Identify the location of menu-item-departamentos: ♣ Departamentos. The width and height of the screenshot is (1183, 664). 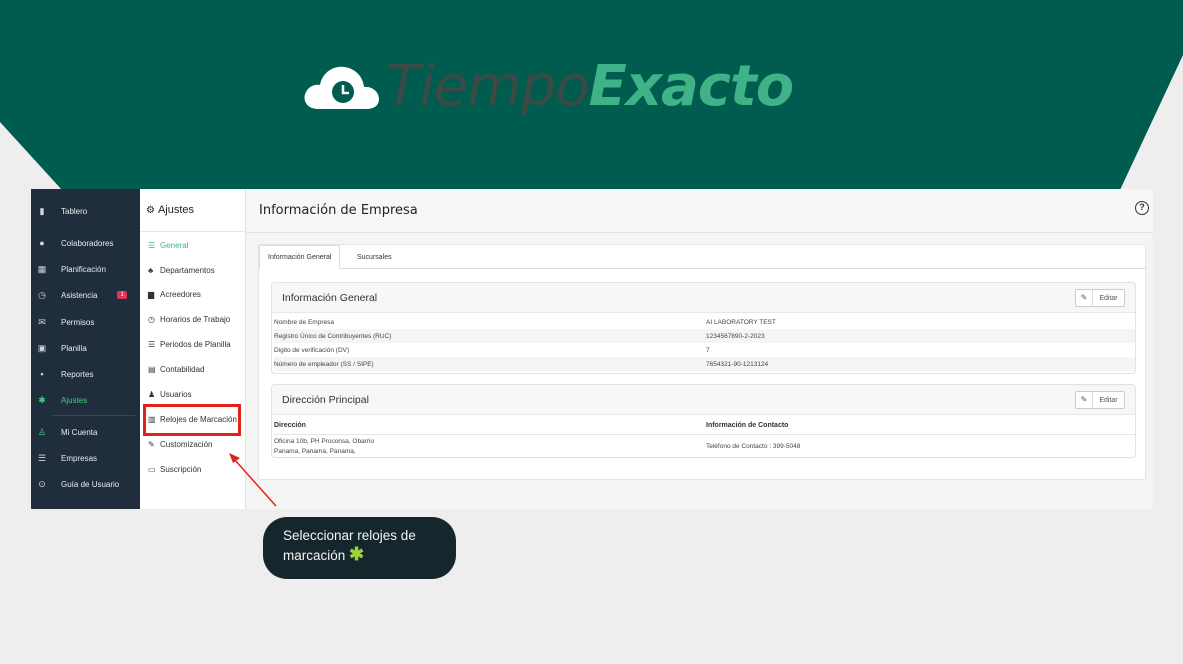
(181, 270).